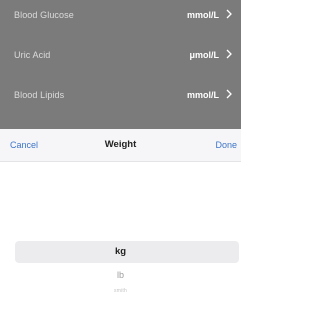 Image resolution: width=320 pixels, height=320 pixels. Describe the element at coordinates (44, 15) in the screenshot. I see `row-label: Blood Glucose` at that location.